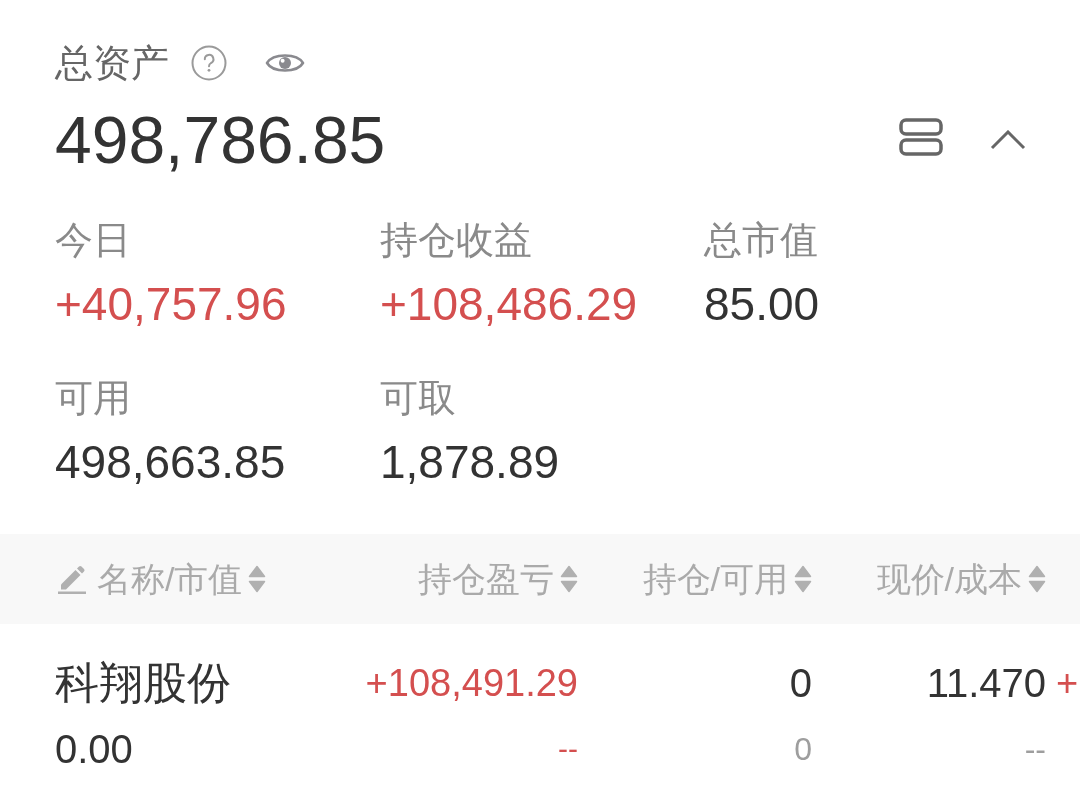  What do you see at coordinates (93, 398) in the screenshot?
I see `stat-label: 可用` at bounding box center [93, 398].